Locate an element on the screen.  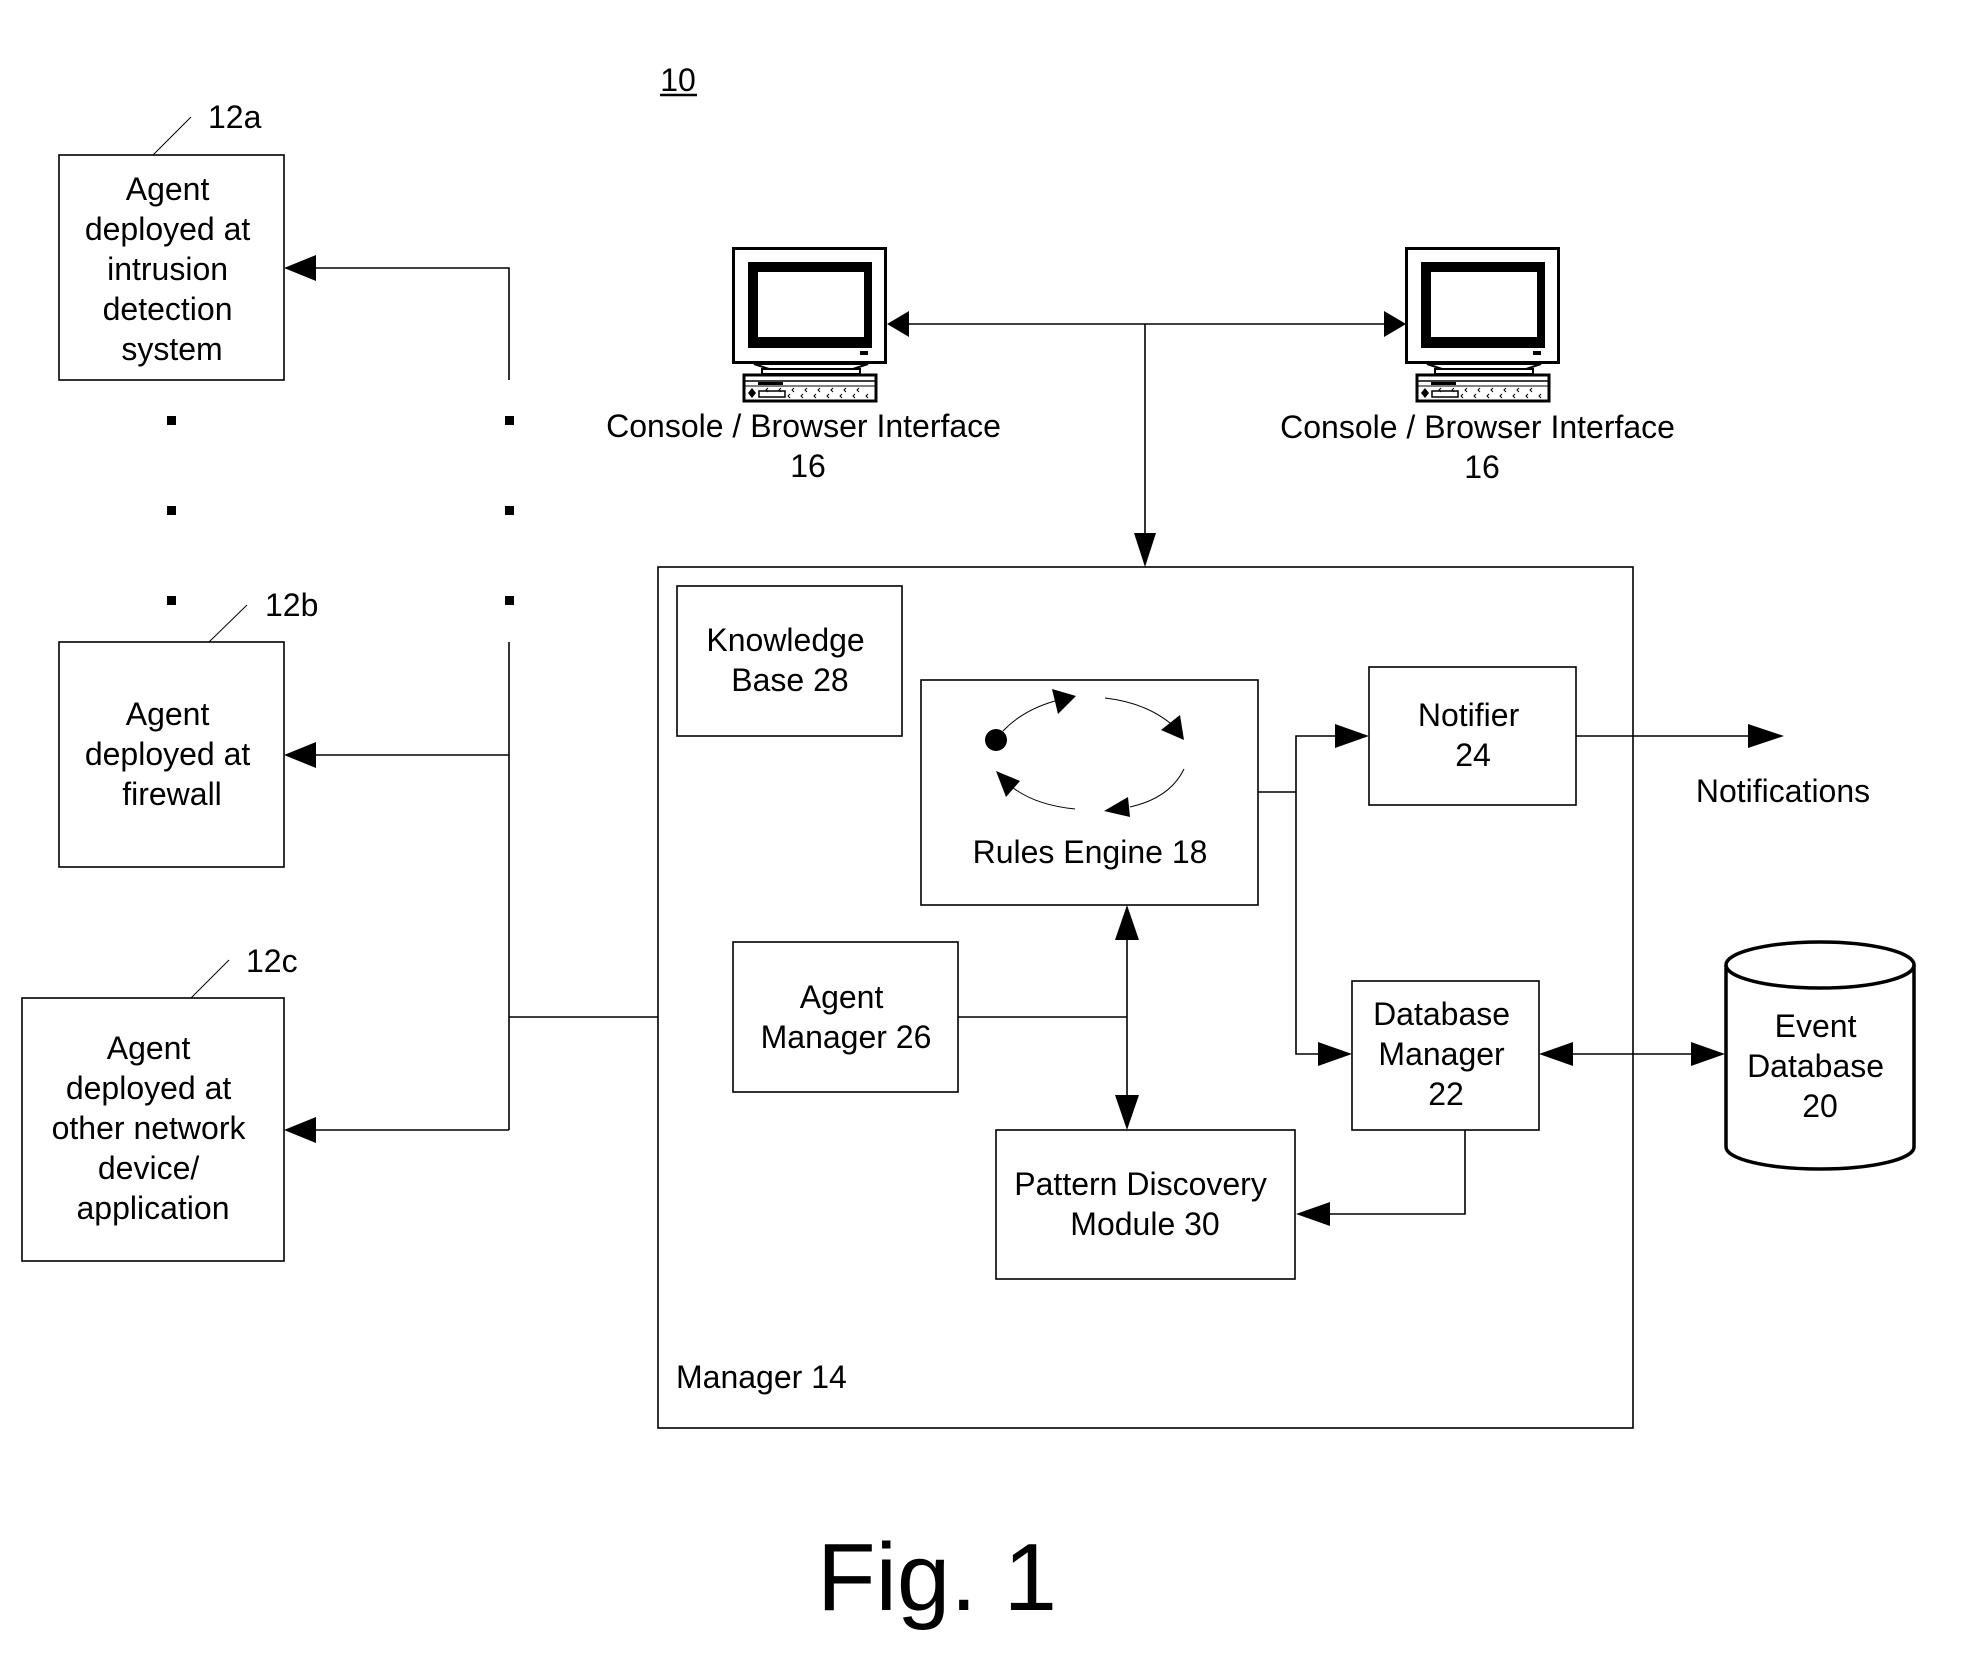
rules-engine-label: Rules Engine 18 is located at coordinates (1090, 852).